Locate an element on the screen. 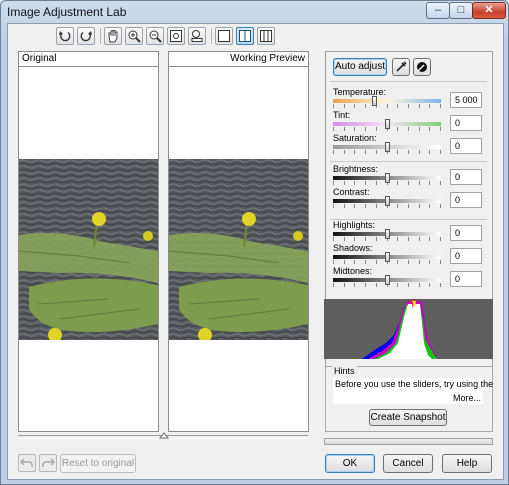 This screenshot has width=509, height=485. tint-slider-thumb is located at coordinates (387, 124).